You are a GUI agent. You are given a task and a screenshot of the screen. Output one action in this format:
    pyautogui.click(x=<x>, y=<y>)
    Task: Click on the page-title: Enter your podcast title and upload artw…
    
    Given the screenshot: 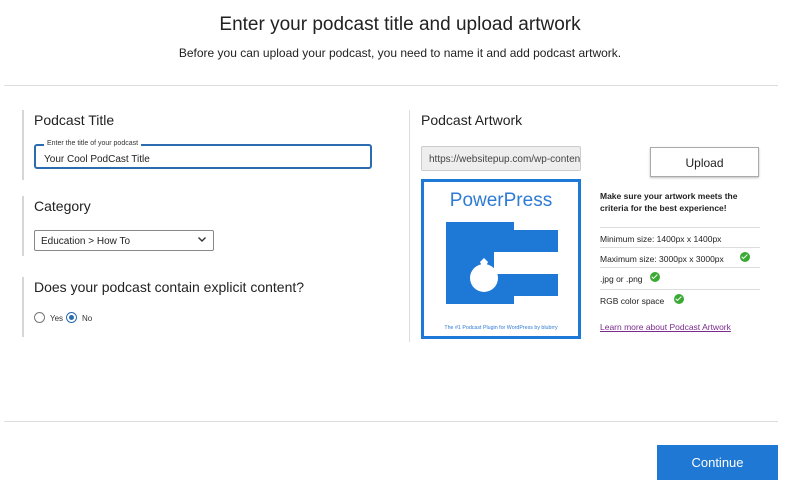 What is the action you would take?
    pyautogui.click(x=400, y=24)
    